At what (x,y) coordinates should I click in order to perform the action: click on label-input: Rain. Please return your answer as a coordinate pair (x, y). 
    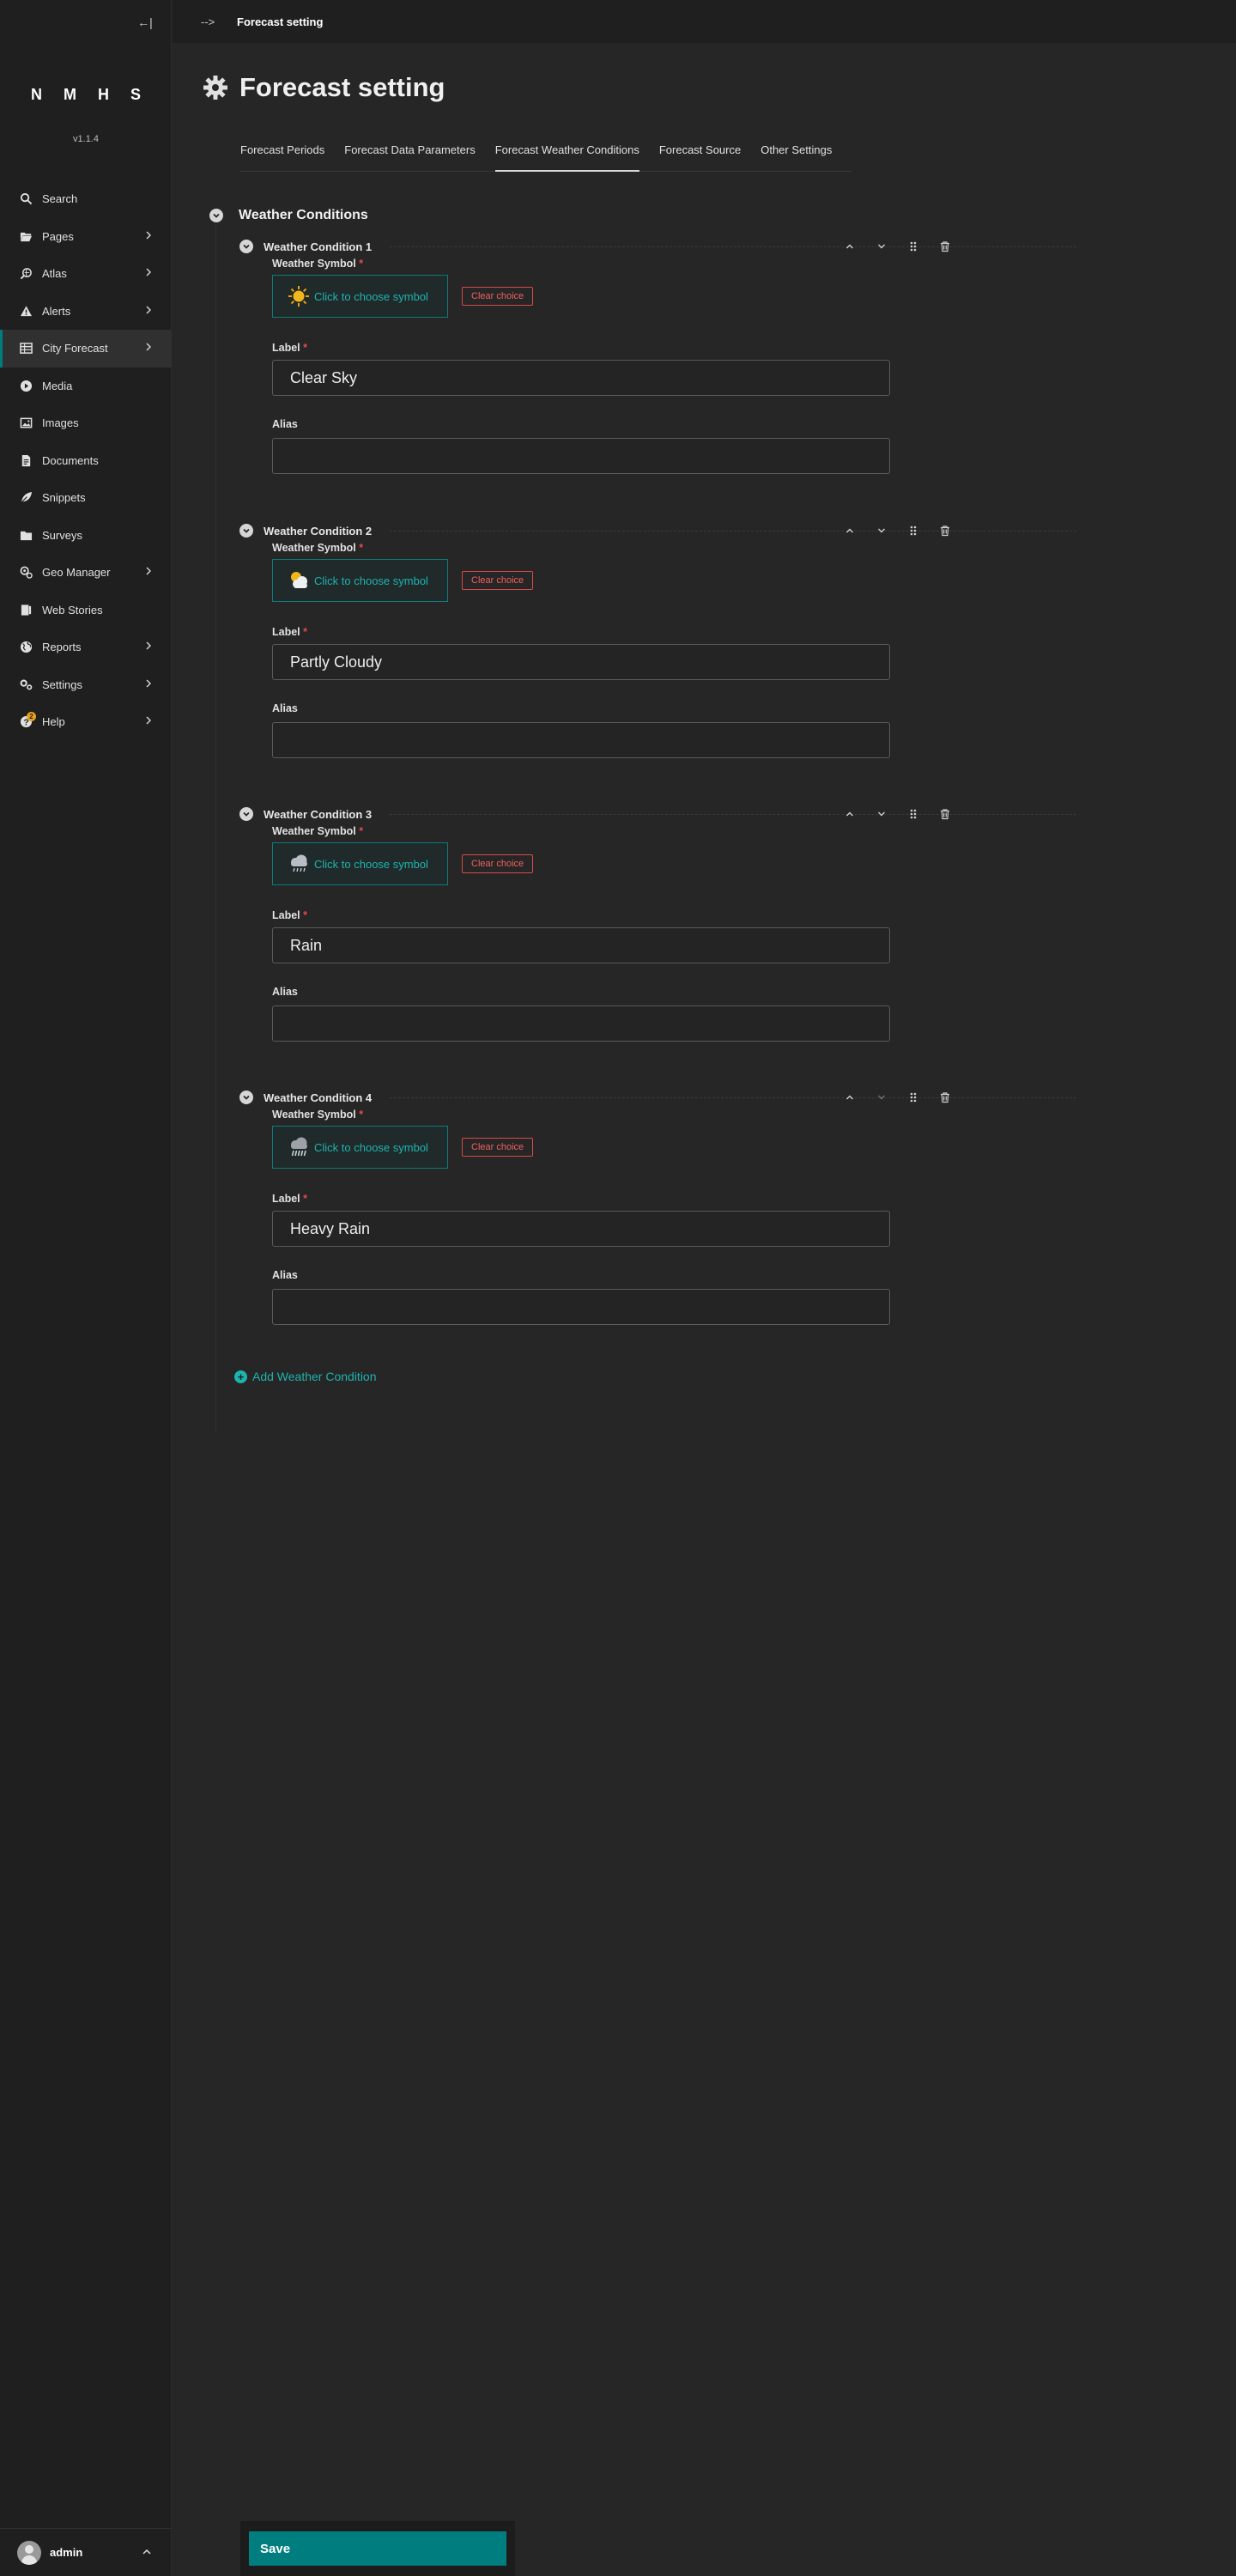
    Looking at the image, I should click on (581, 945).